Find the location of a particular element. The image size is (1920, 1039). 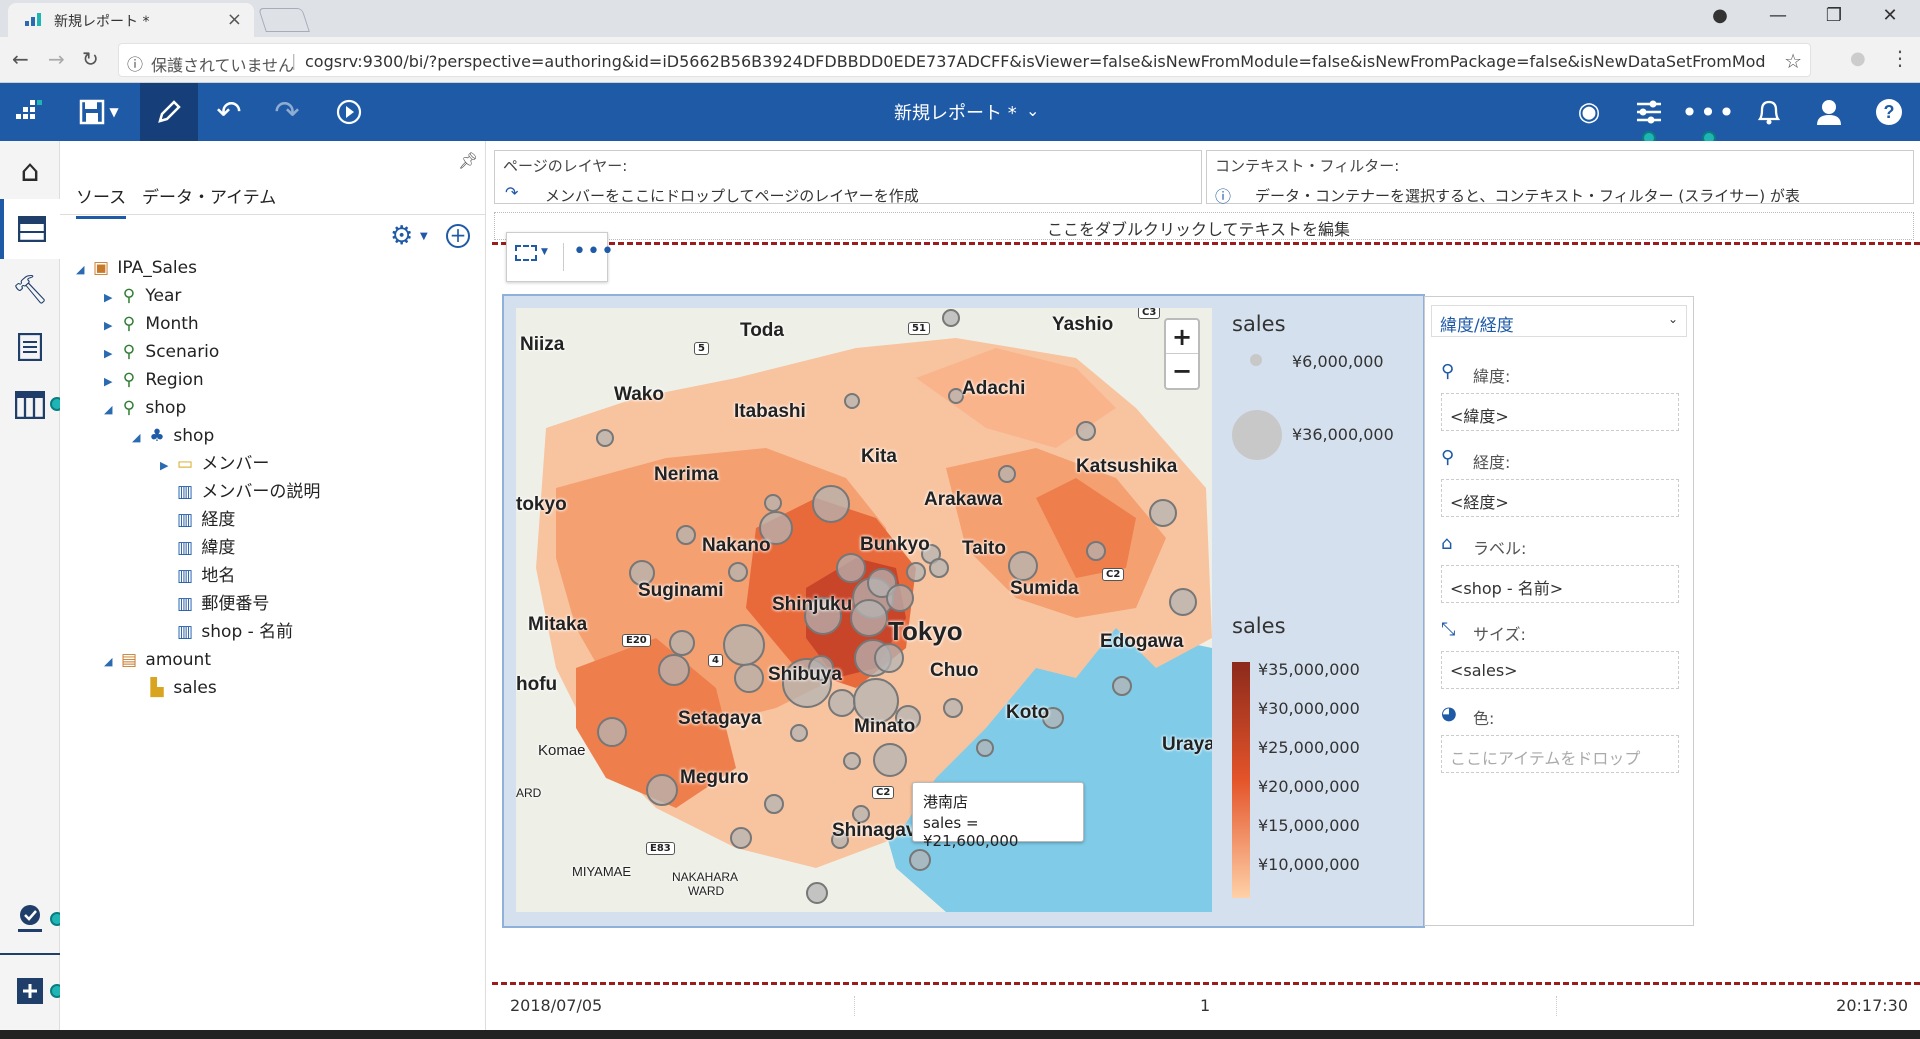

restore-icon: ❐ is located at coordinates (1834, 16).